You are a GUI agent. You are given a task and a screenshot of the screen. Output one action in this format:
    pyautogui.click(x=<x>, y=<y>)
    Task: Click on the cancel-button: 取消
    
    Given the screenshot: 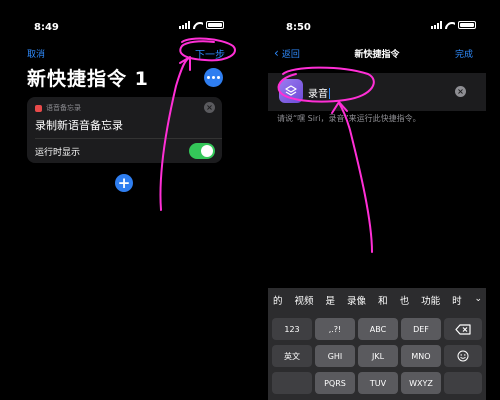 What is the action you would take?
    pyautogui.click(x=36, y=53)
    